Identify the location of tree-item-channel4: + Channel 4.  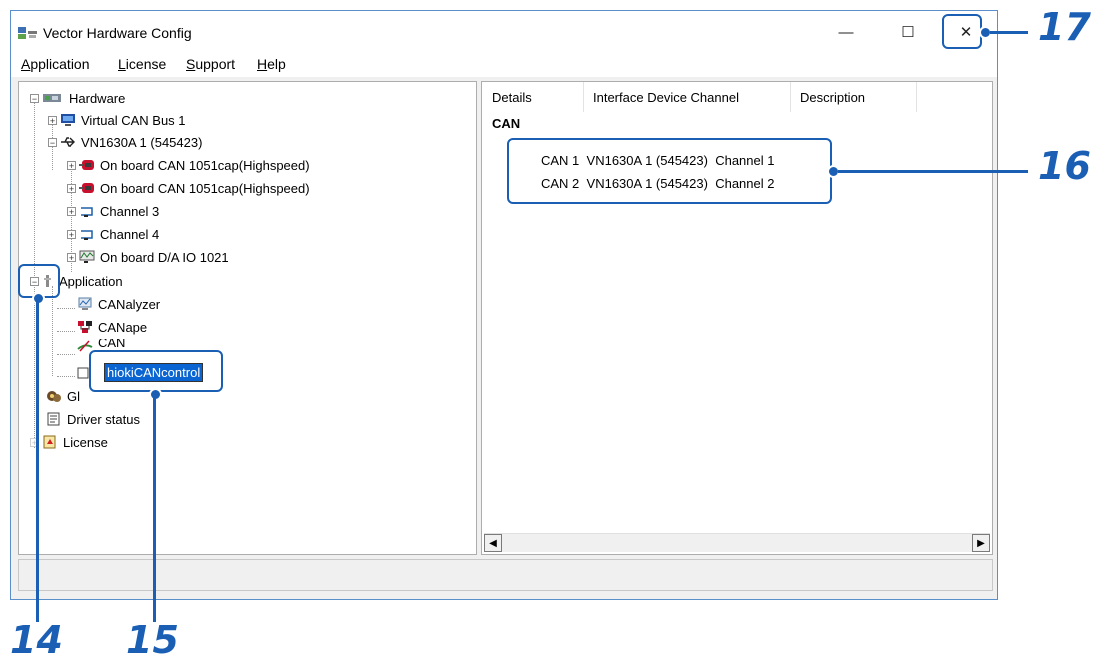
(113, 234).